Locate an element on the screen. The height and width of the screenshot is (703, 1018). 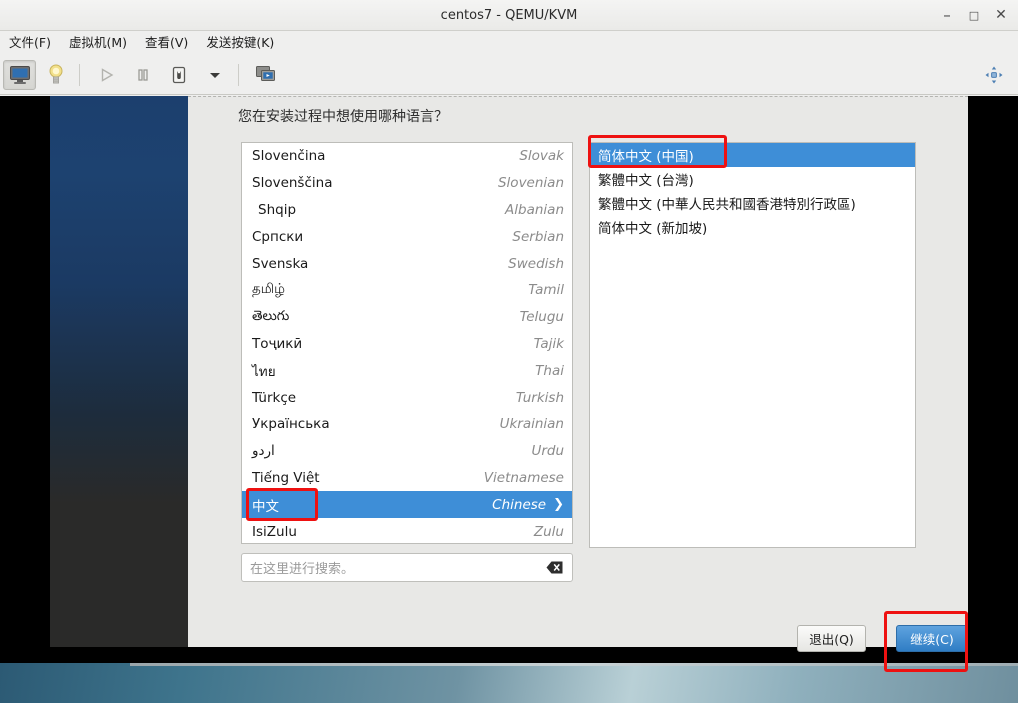
maximize-icon: □ is located at coordinates (974, 15).